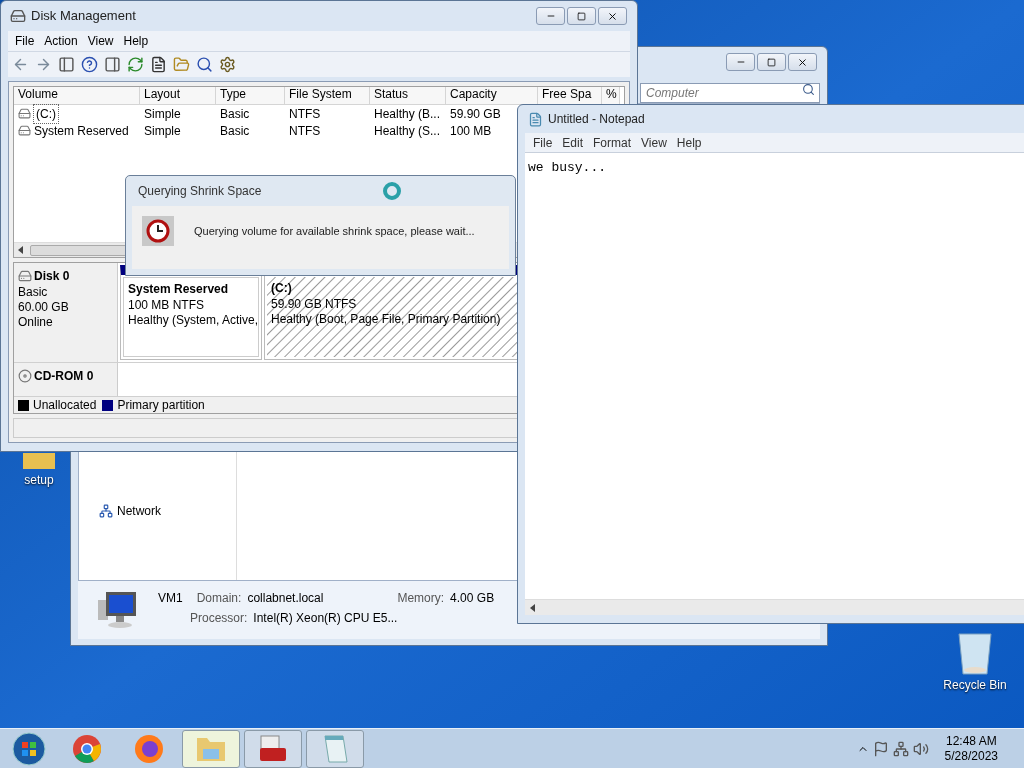  Describe the element at coordinates (46, 113) in the screenshot. I see `table-cell: (C:)` at that location.